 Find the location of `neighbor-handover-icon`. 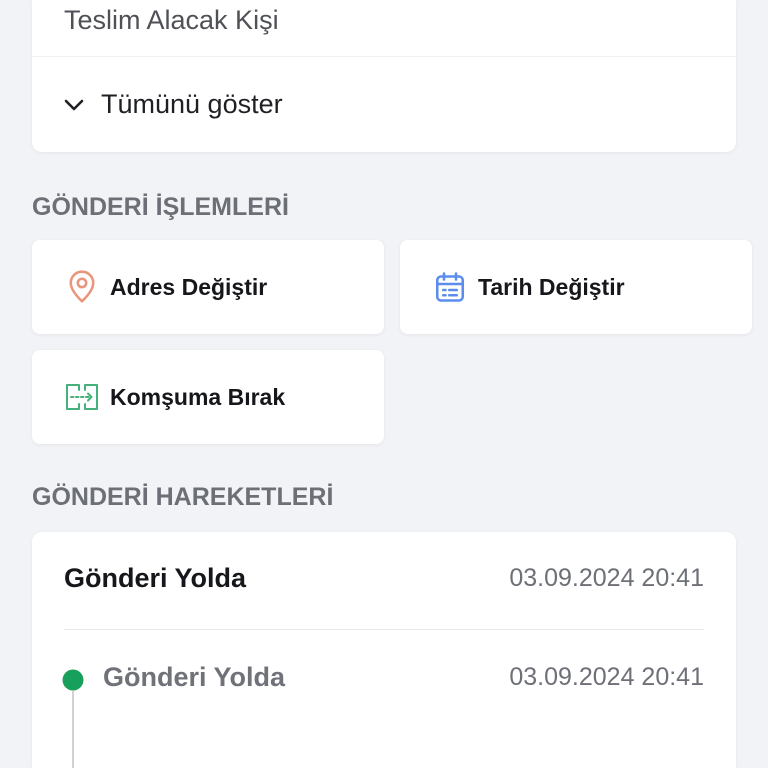

neighbor-handover-icon is located at coordinates (82, 397).